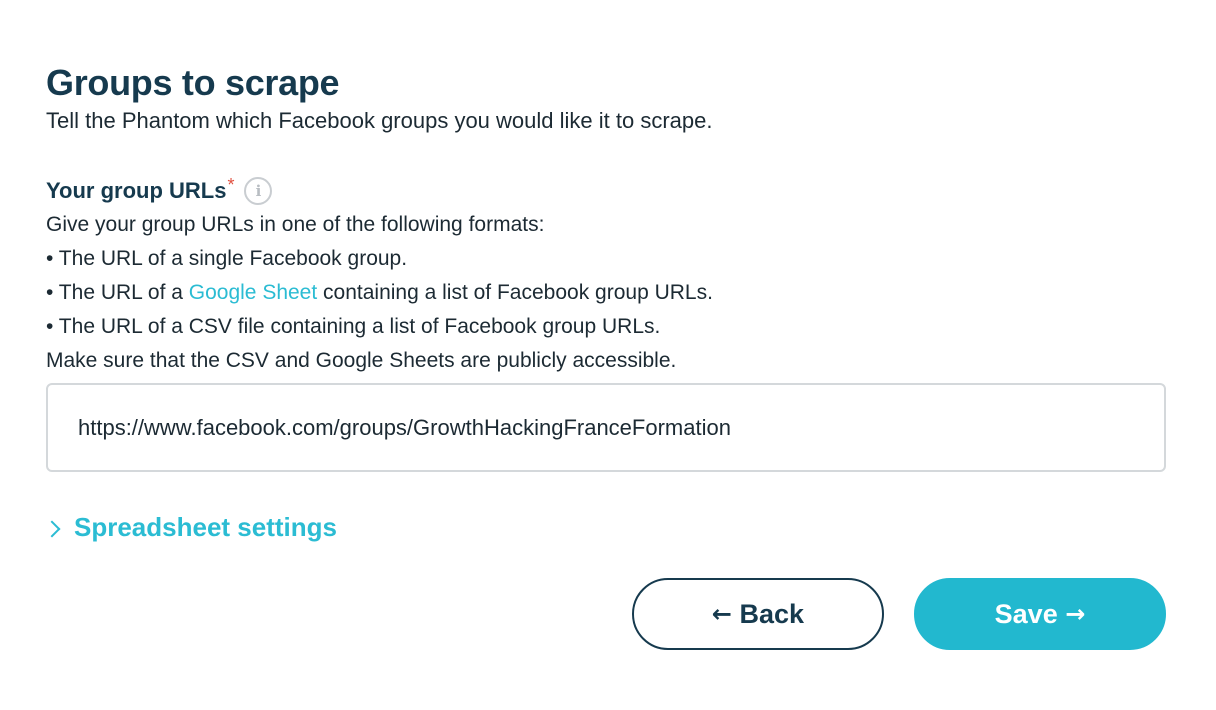 The width and height of the screenshot is (1216, 710). I want to click on bullet-2-prefix: • The URL of a, so click(117, 292).